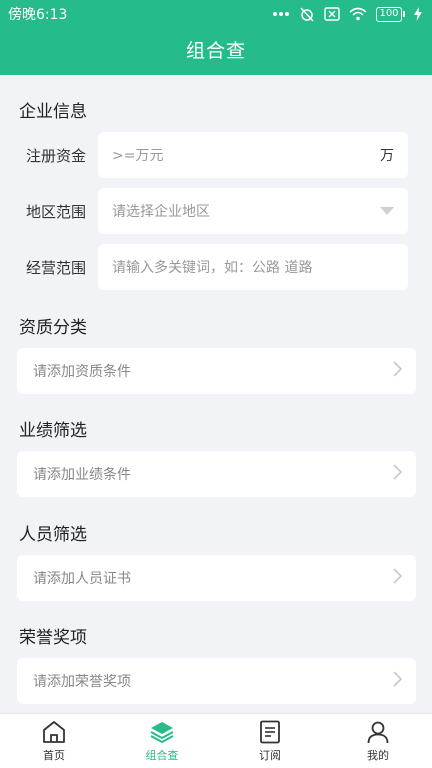 This screenshot has height=768, width=432. Describe the element at coordinates (216, 371) in the screenshot. I see `add-qualification-button: 请添加资质条件` at that location.